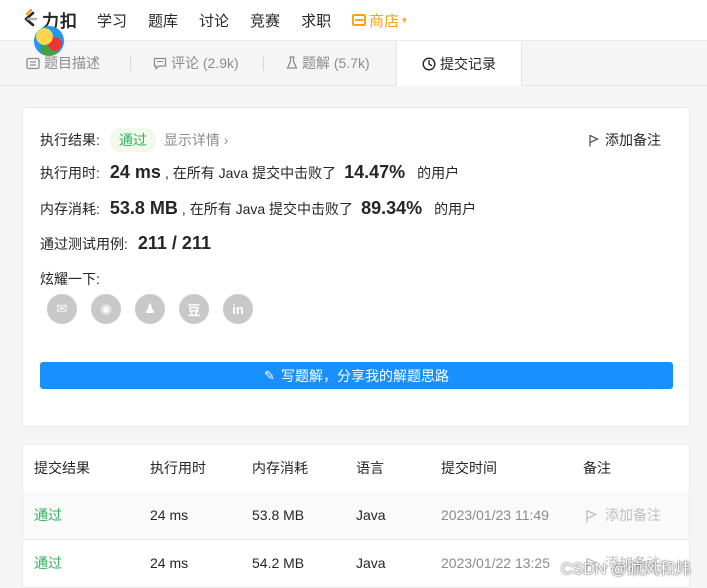 This screenshot has height=588, width=707. Describe the element at coordinates (238, 309) in the screenshot. I see `linkedin-icon: in` at that location.